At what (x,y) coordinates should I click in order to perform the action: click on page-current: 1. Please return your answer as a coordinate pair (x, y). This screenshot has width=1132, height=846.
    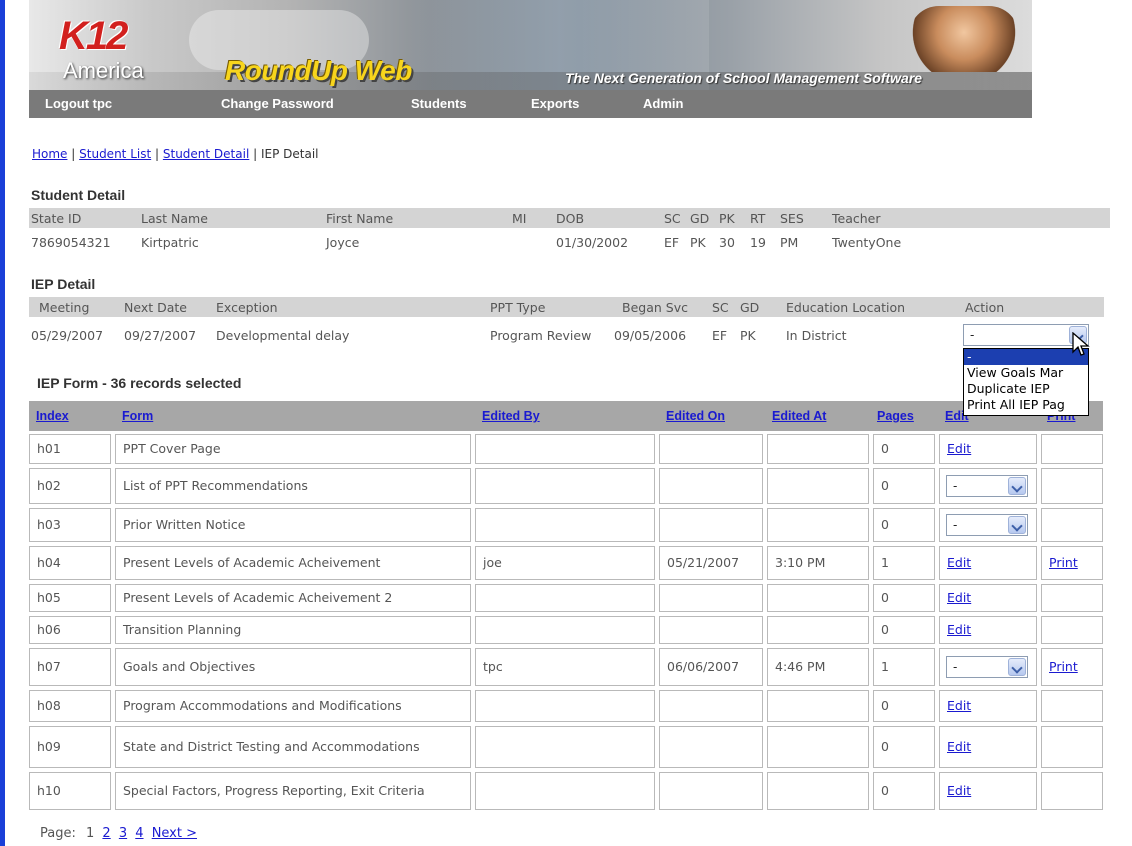
    Looking at the image, I should click on (90, 833).